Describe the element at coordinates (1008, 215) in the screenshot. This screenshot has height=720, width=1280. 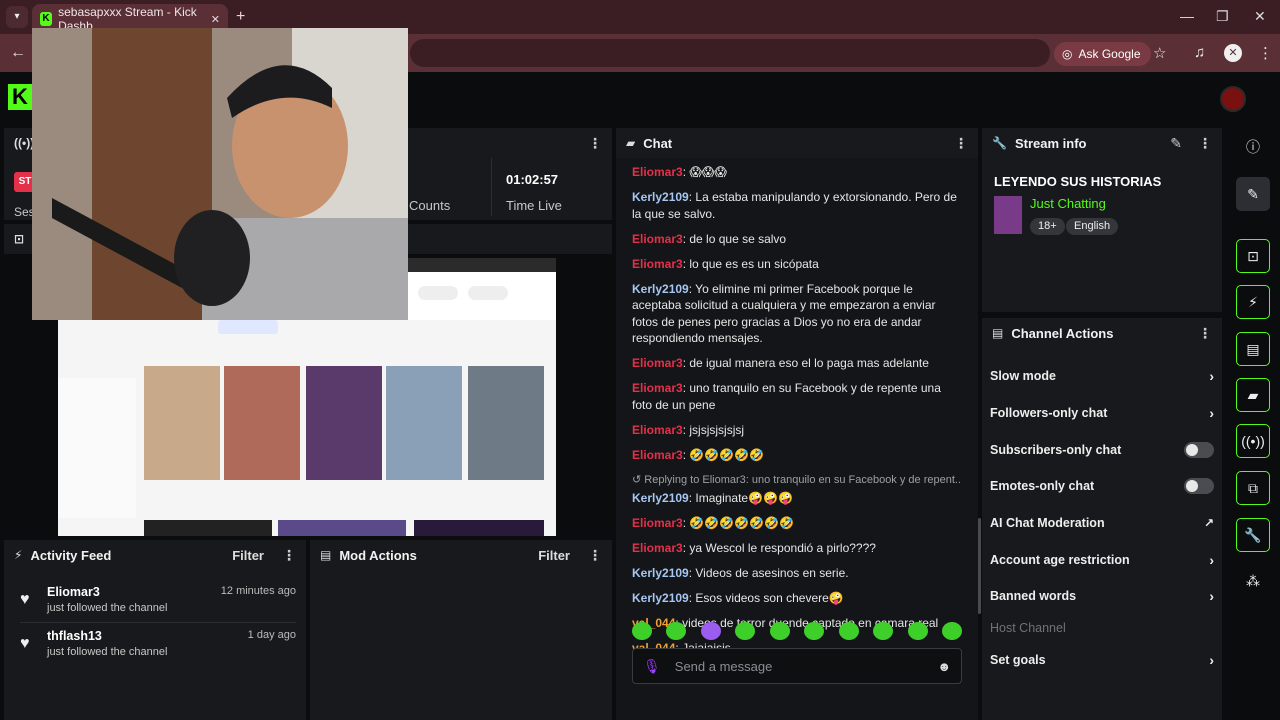
I see `category-thumbnail` at that location.